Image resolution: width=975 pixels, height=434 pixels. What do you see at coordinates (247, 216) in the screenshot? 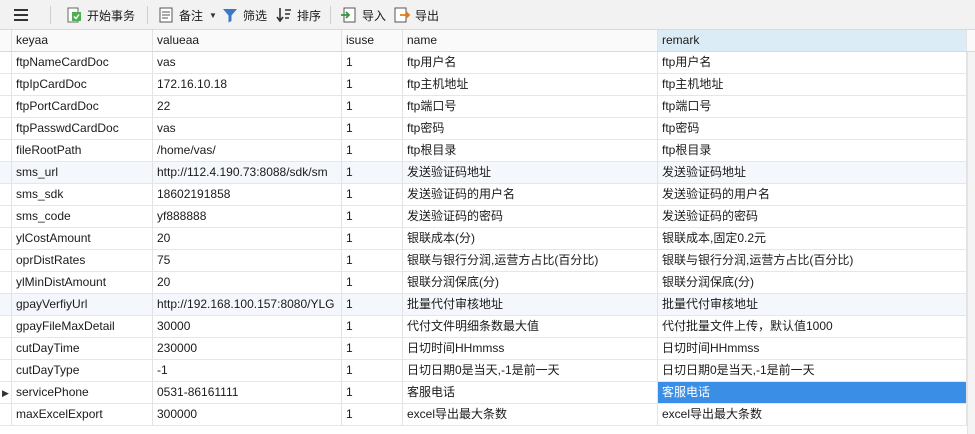
I see `table-cell-valueaa: yf888888` at bounding box center [247, 216].